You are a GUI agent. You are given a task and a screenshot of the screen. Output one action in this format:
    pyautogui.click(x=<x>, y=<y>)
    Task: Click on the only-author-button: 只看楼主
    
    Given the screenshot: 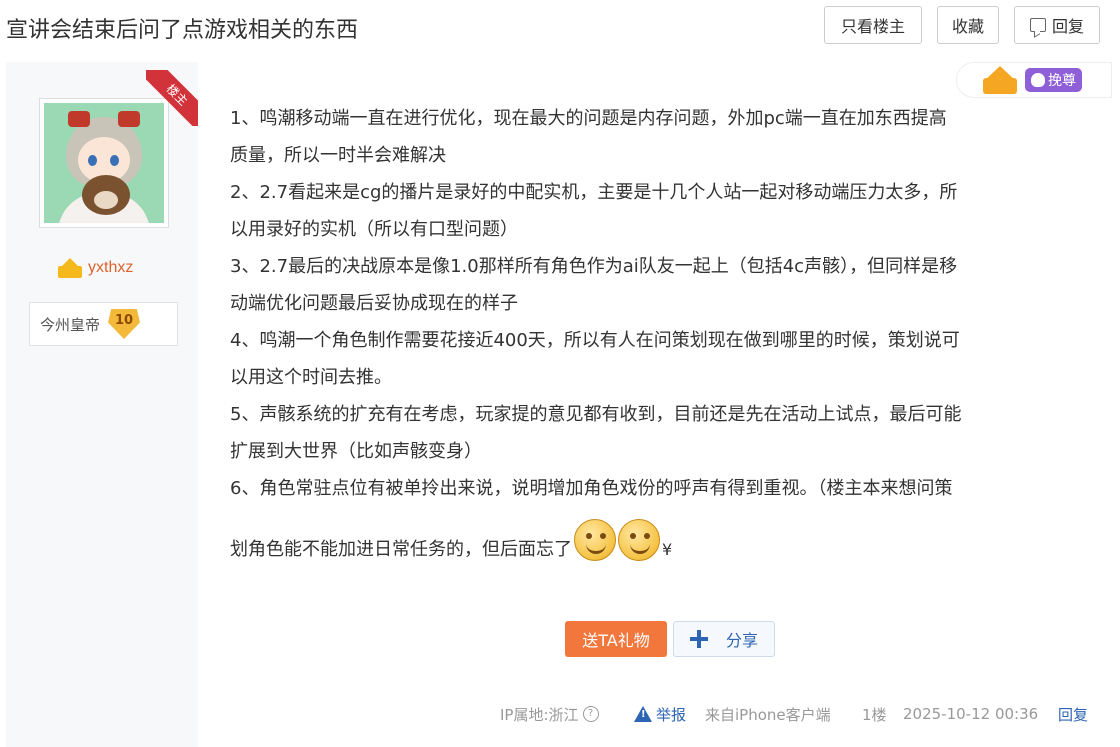 What is the action you would take?
    pyautogui.click(x=873, y=25)
    